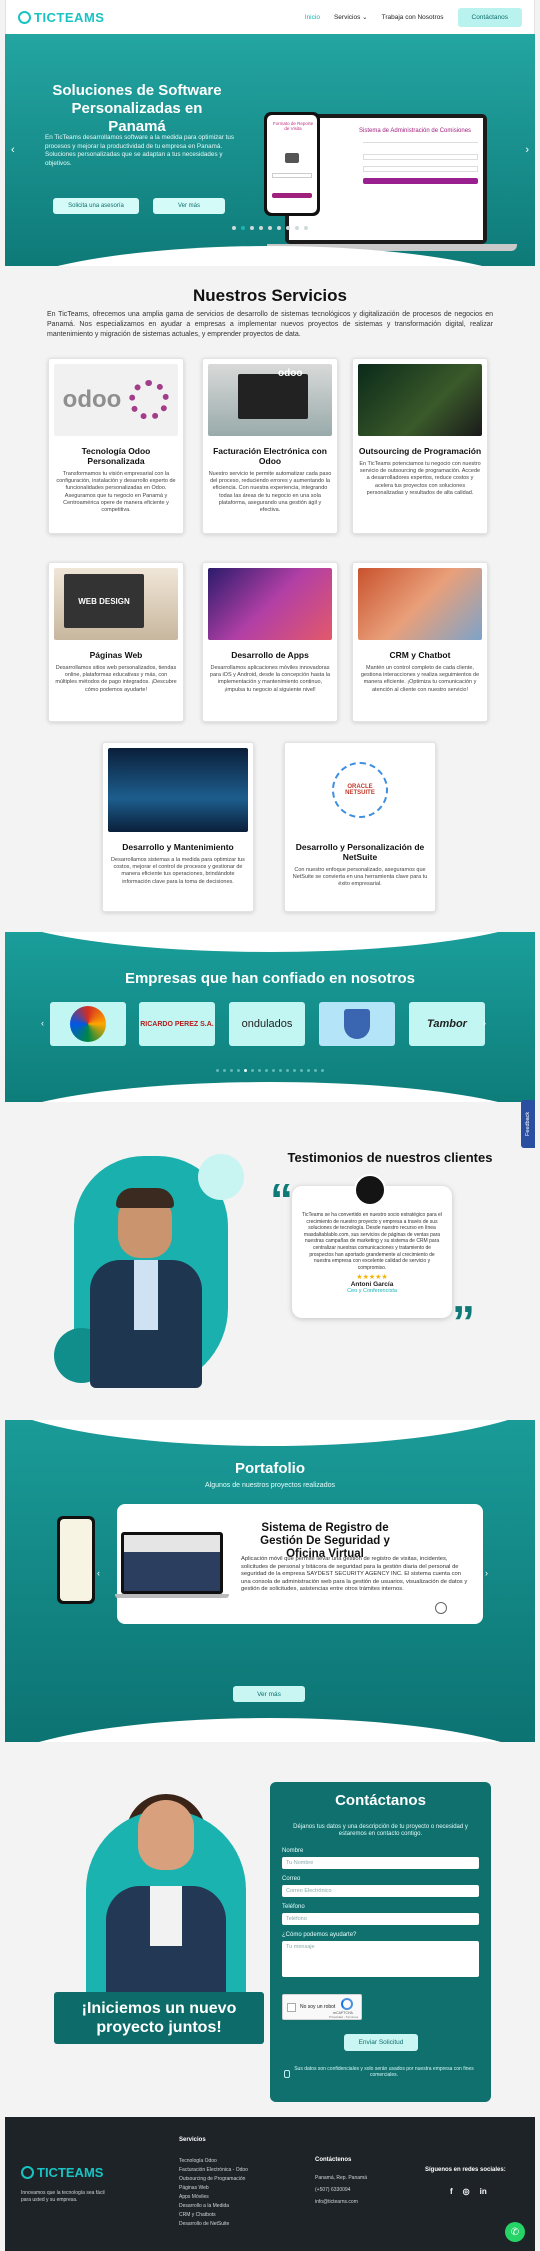  I want to click on label-telefono: Teléfono, so click(293, 1907).